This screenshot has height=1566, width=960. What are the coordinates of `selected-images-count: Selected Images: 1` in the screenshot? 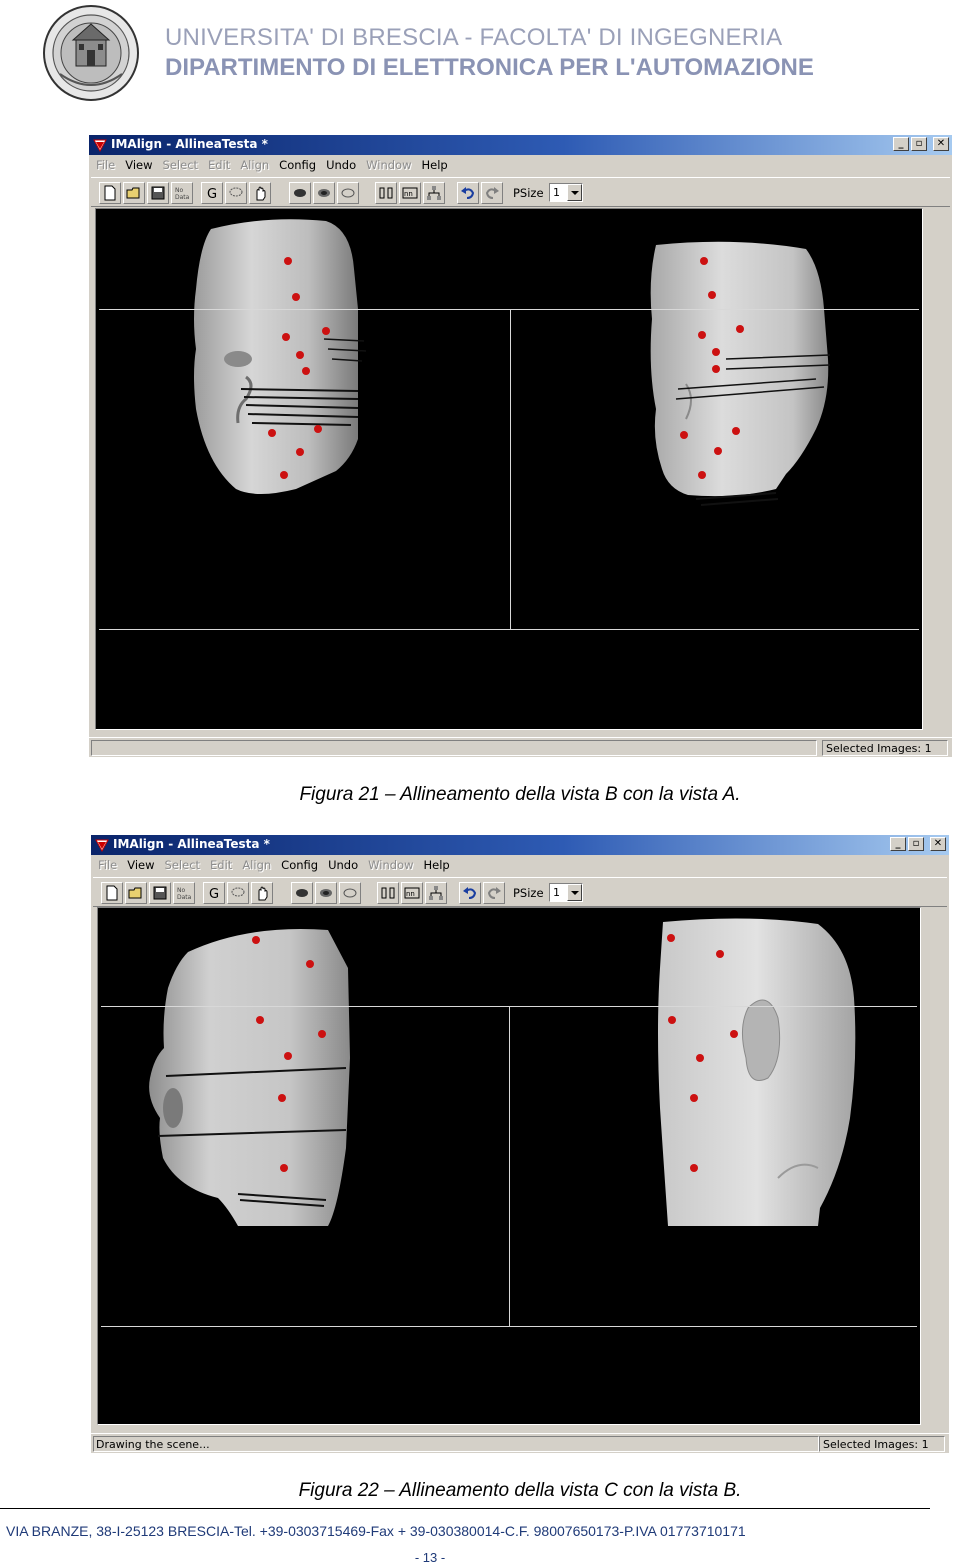 It's located at (885, 748).